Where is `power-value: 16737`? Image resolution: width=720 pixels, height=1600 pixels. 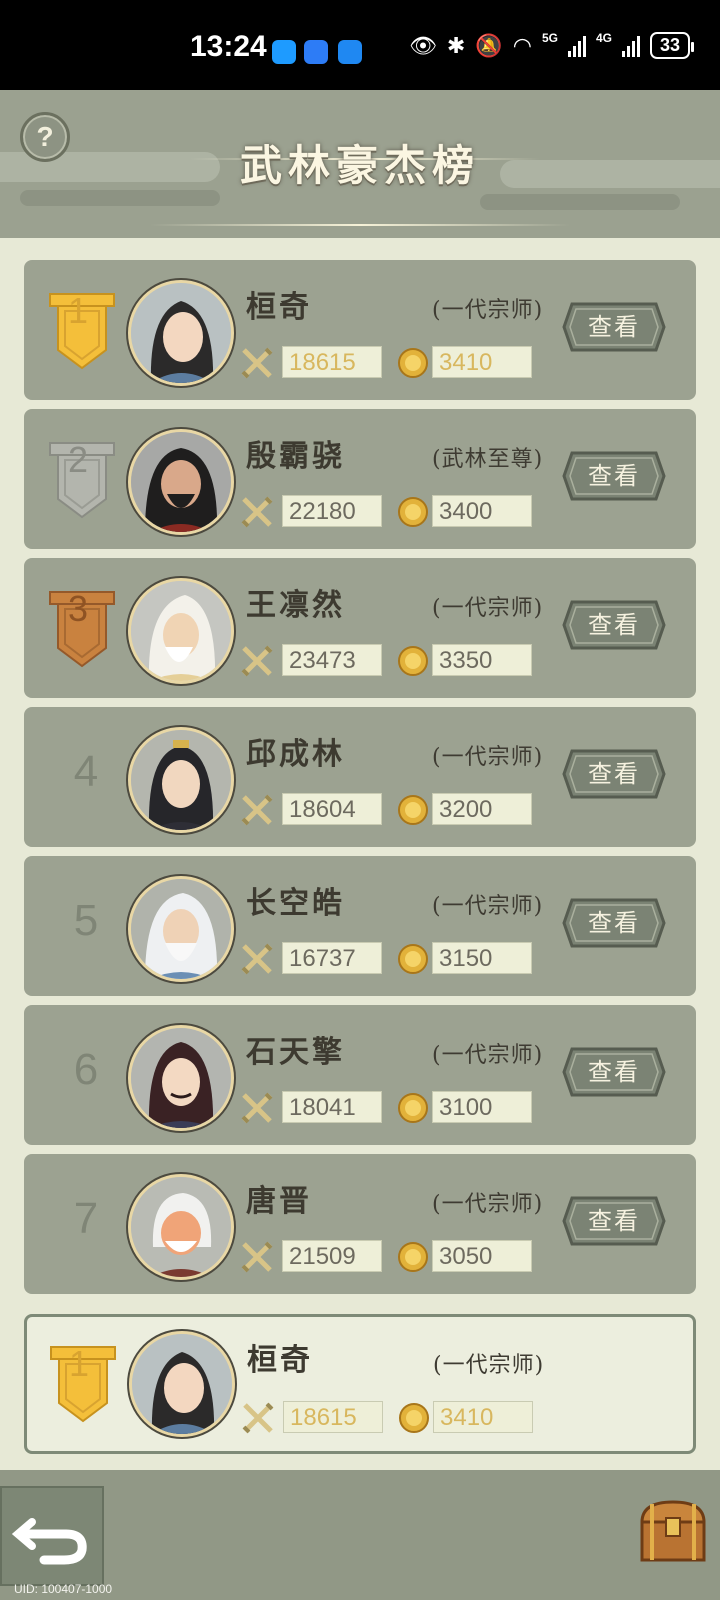
power-value: 16737 is located at coordinates (332, 958).